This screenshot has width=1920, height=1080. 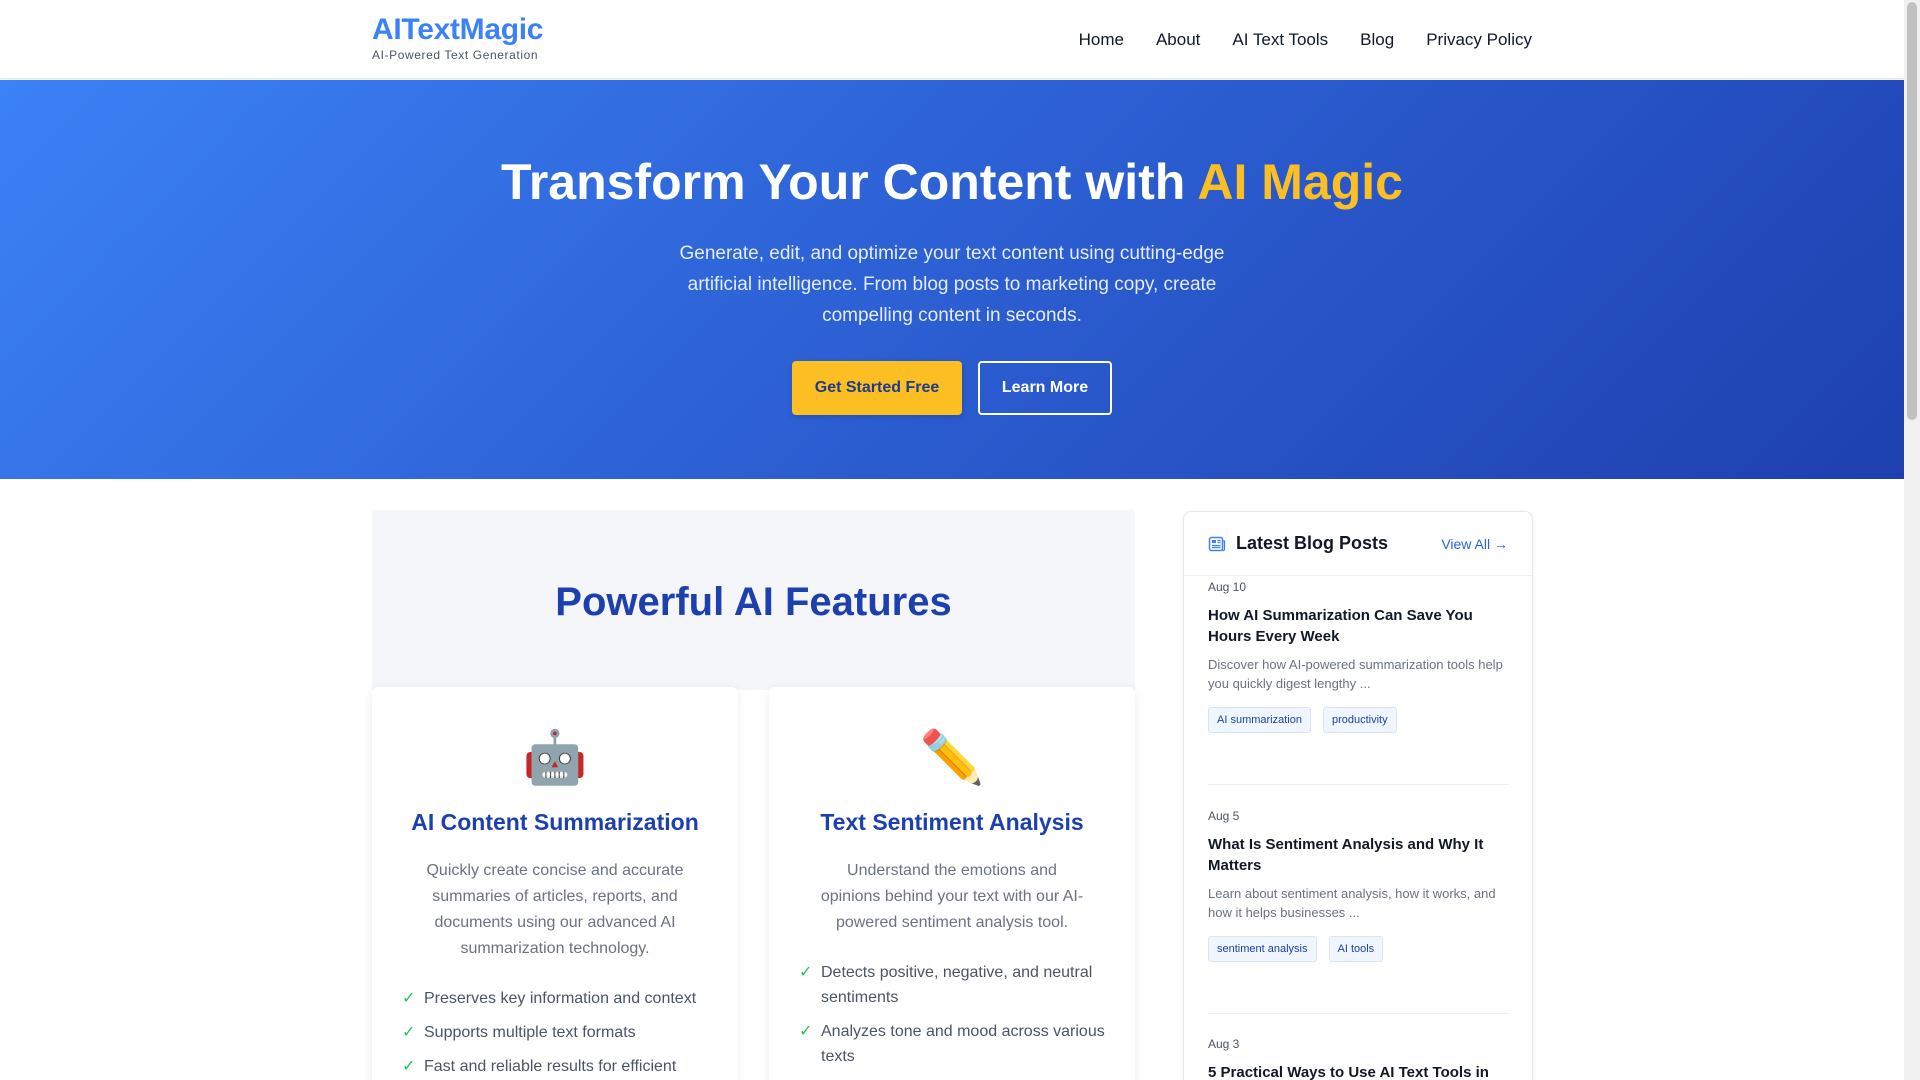 I want to click on features-section: Powerful AI Features, so click(x=753, y=600).